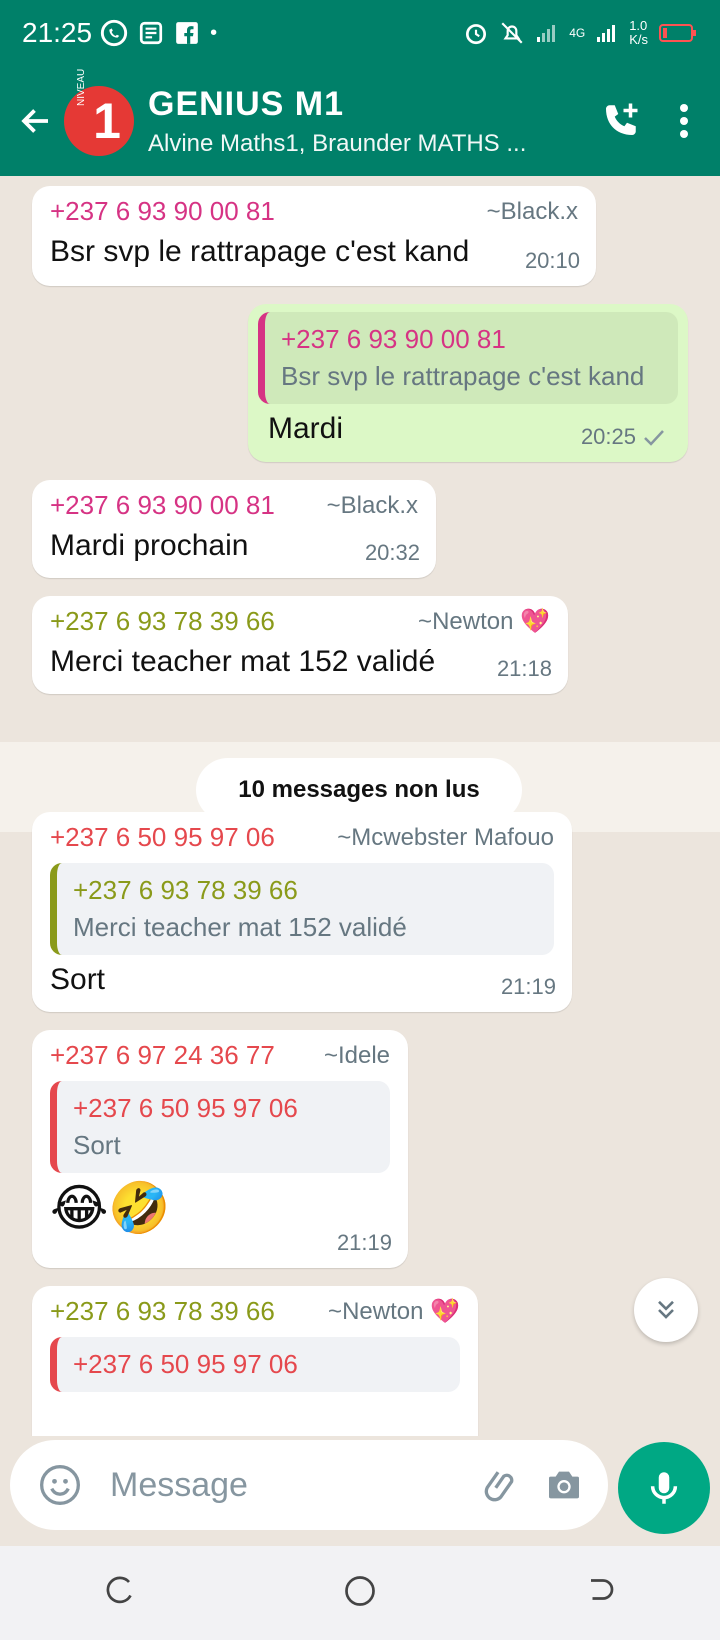  What do you see at coordinates (185, 890) in the screenshot?
I see `quoted-sender: +237 6 93 78 39 66` at bounding box center [185, 890].